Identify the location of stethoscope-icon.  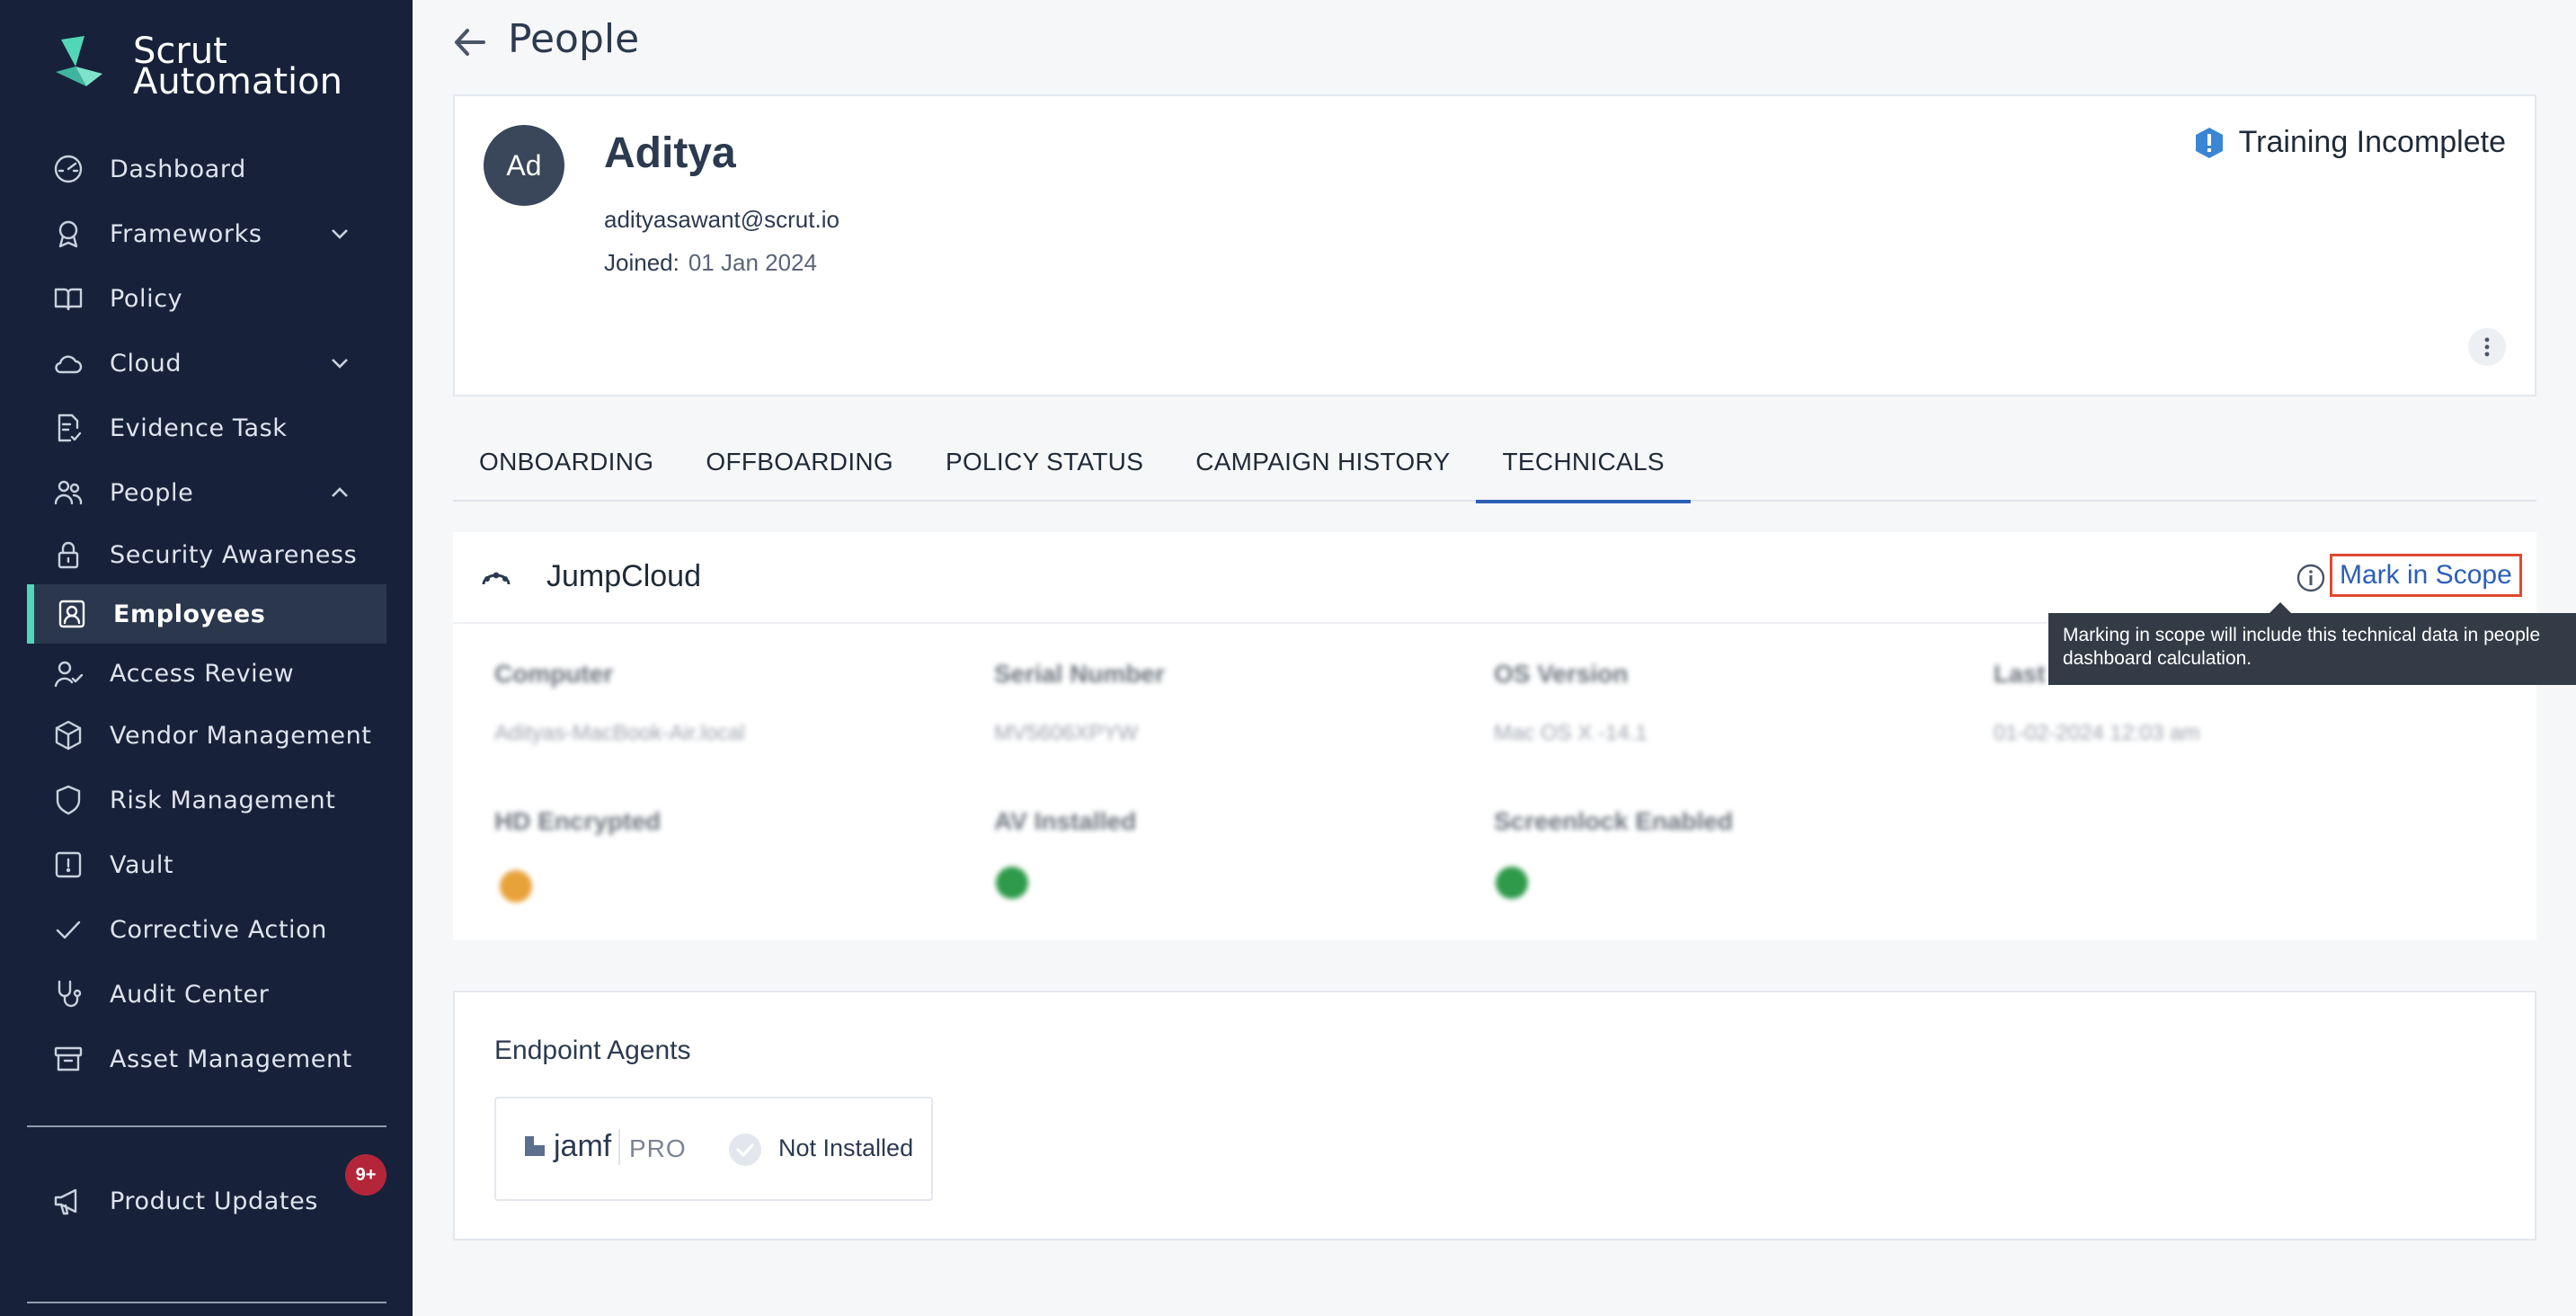
(68, 994).